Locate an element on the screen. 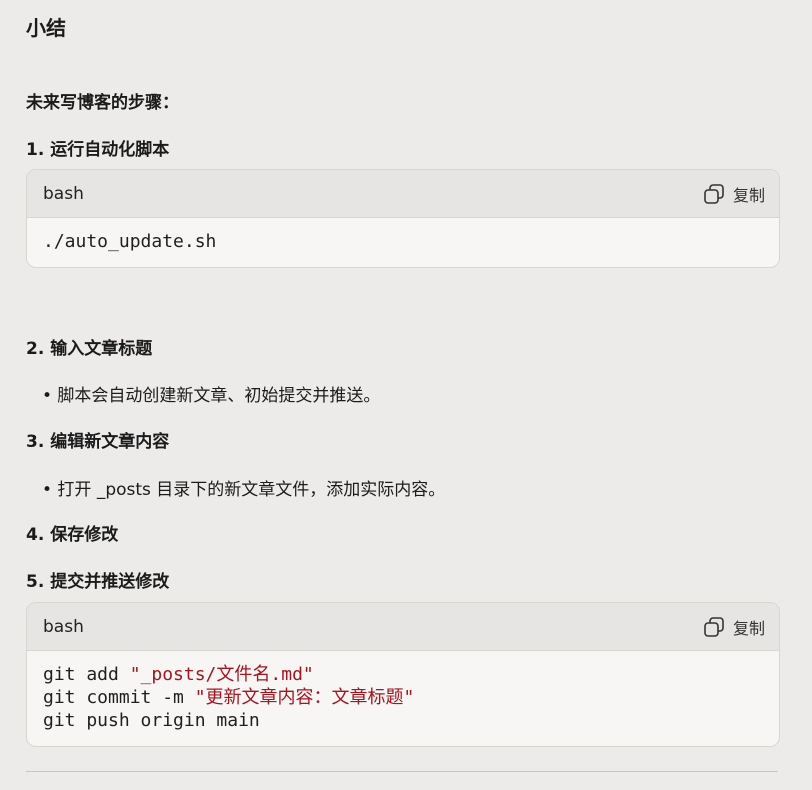  steps-heading: 未来写博客的步骤： is located at coordinates (102, 103).